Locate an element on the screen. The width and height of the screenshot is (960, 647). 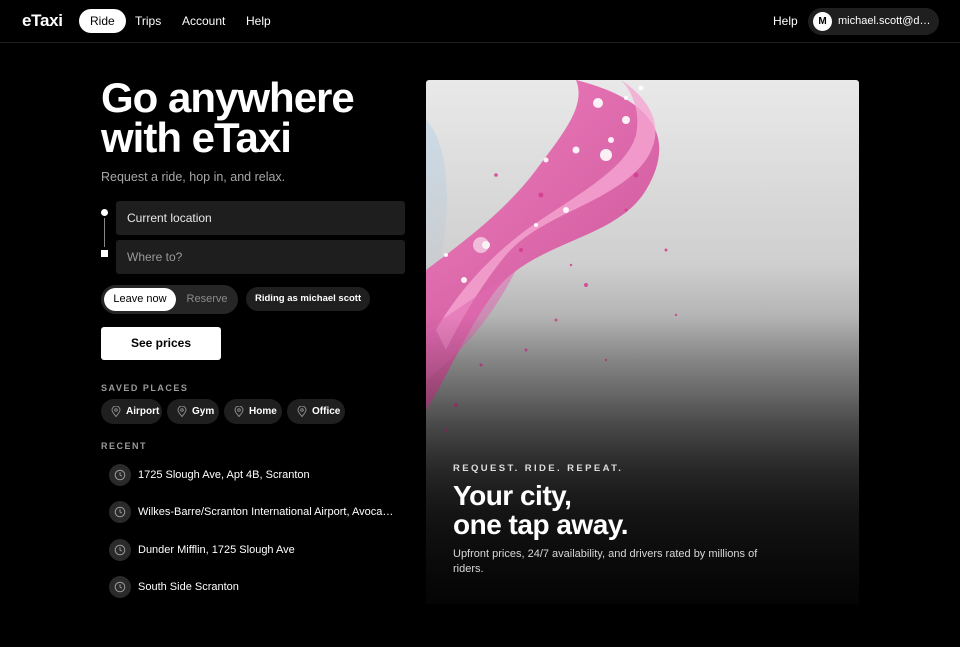
pickup-dot-icon is located at coordinates (104, 212).